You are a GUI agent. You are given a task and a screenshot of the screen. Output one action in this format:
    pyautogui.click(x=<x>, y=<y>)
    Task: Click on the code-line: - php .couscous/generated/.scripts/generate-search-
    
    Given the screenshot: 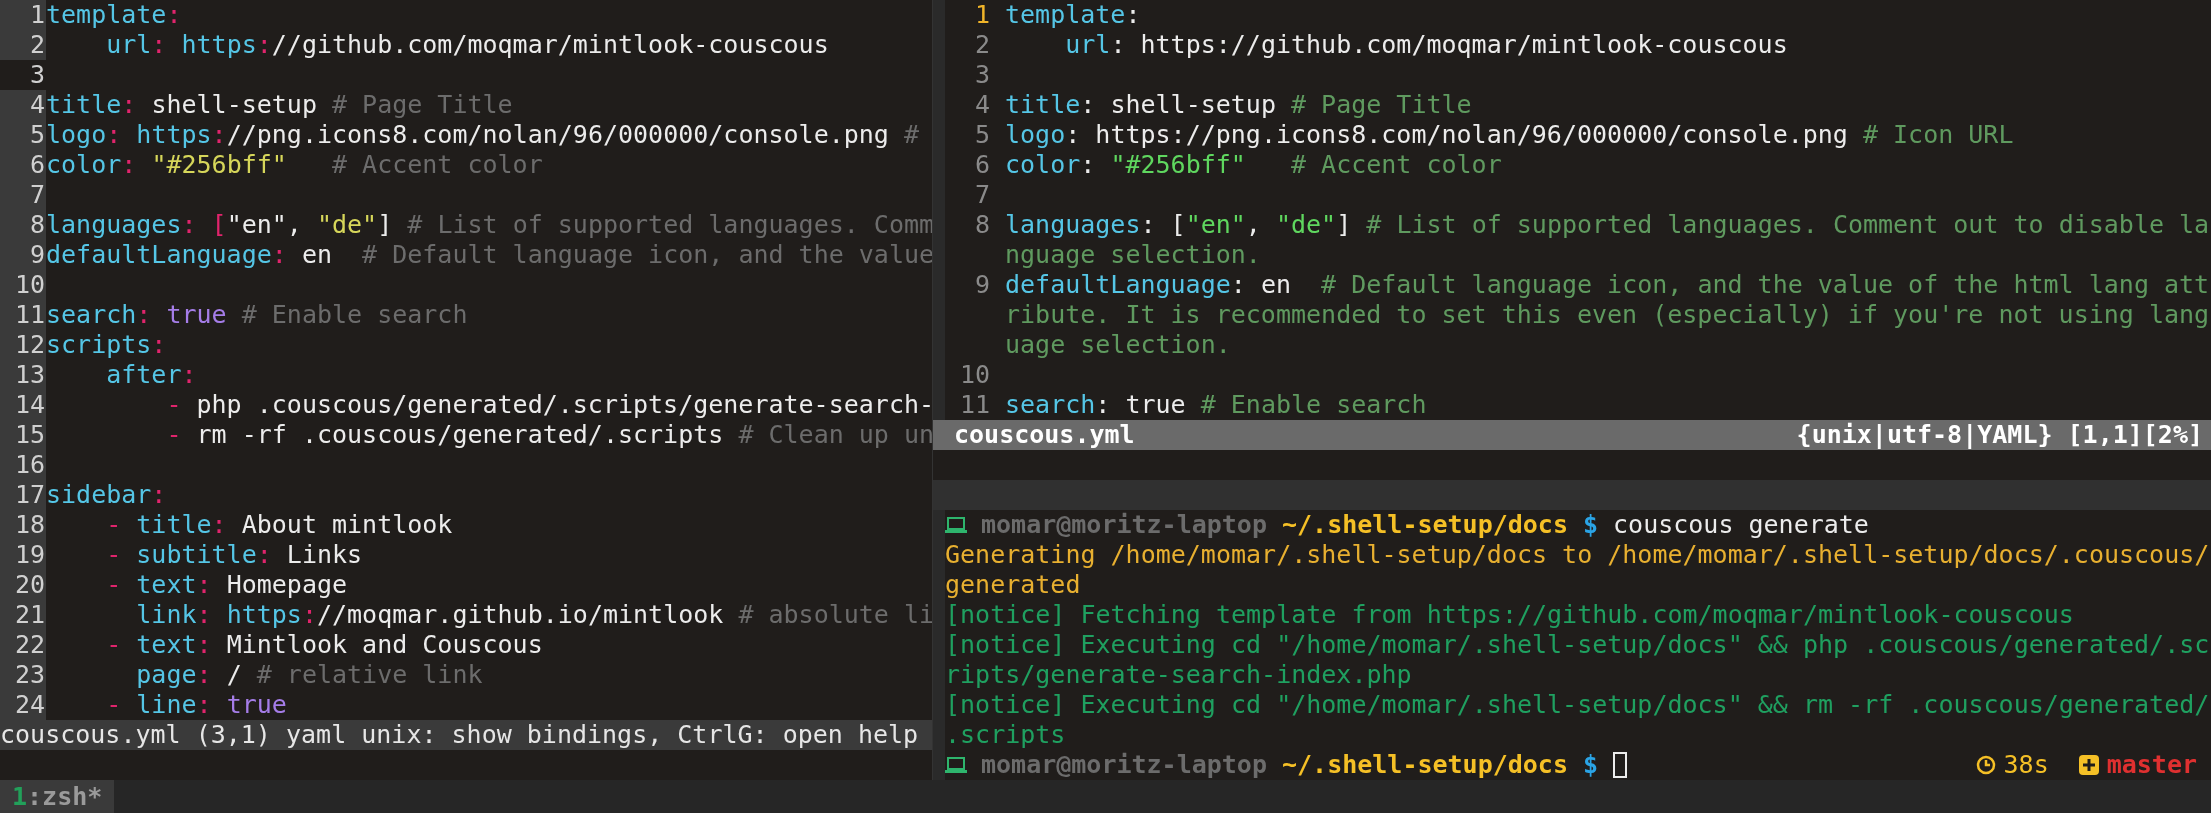 What is the action you would take?
    pyautogui.click(x=548, y=405)
    